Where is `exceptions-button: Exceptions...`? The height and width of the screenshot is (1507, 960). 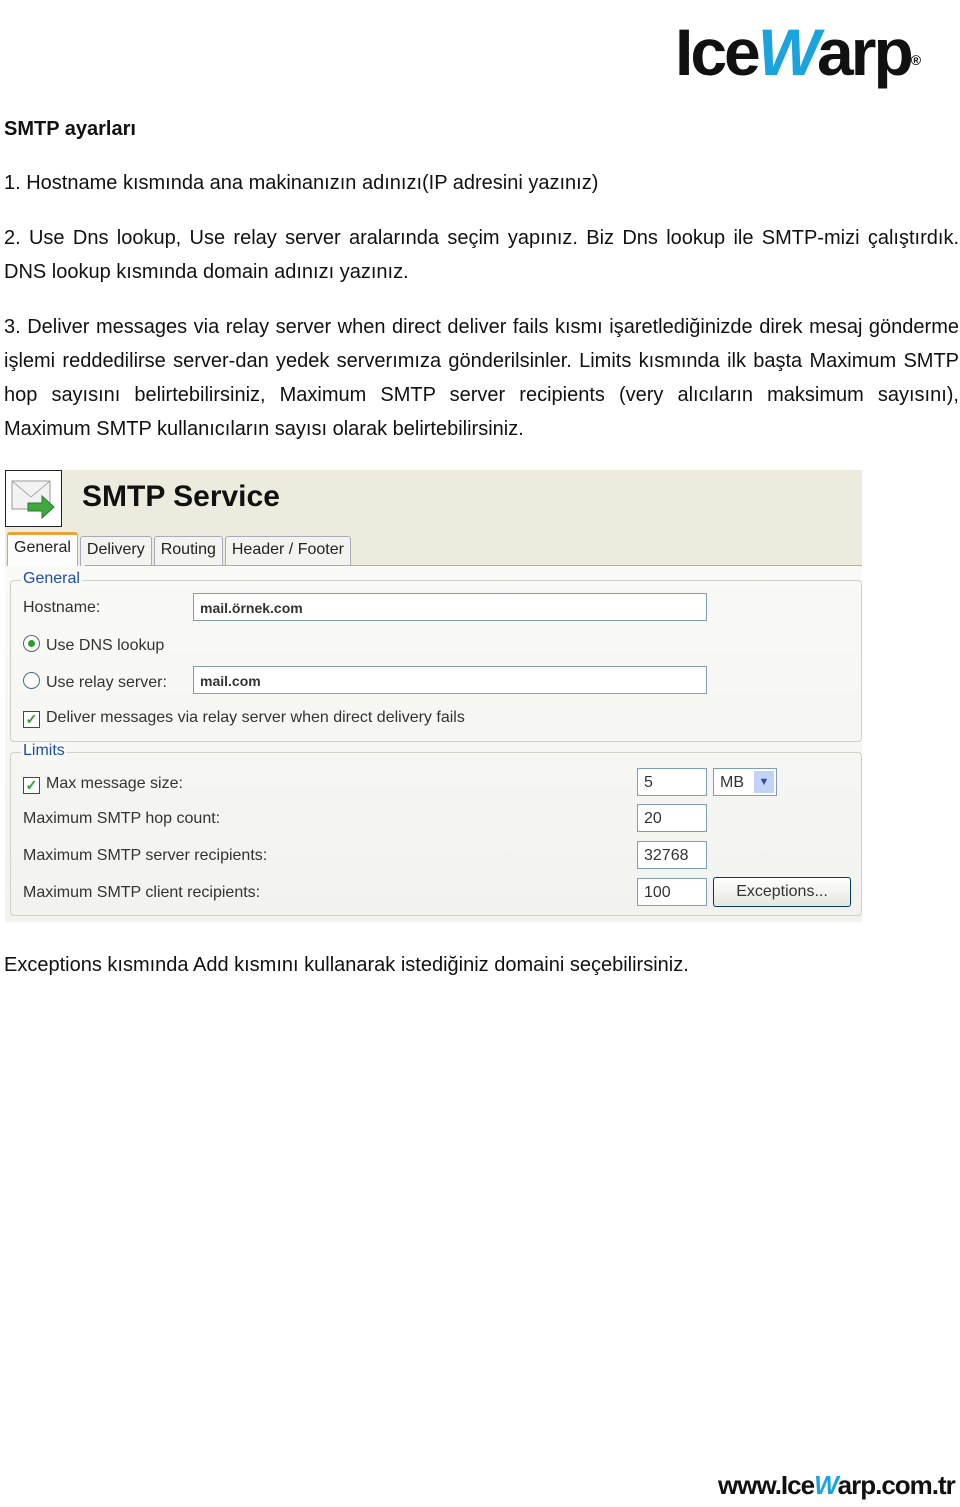
exceptions-button: Exceptions... is located at coordinates (782, 892).